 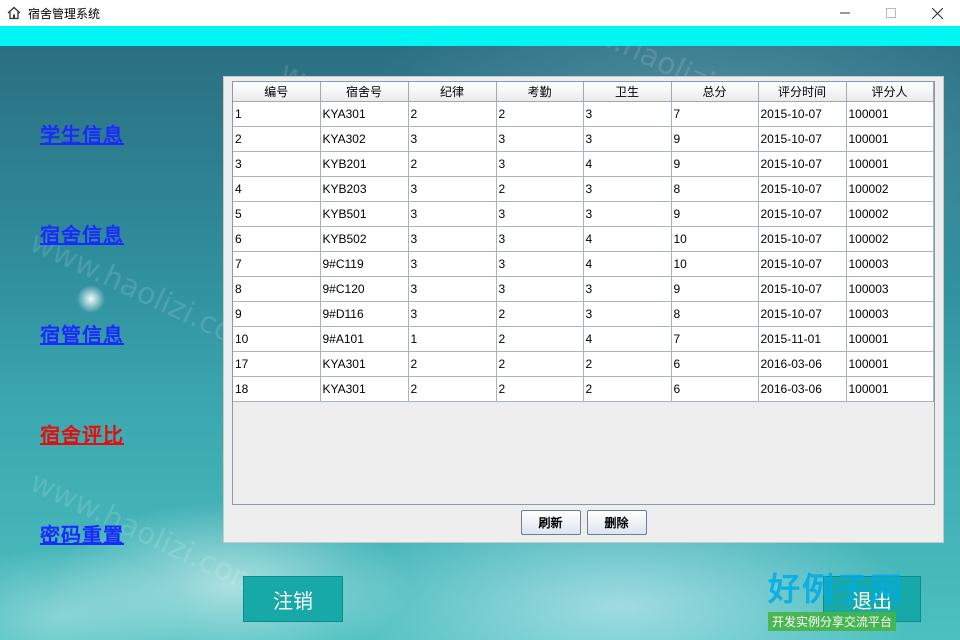 What do you see at coordinates (277, 114) in the screenshot?
I see `table-cell: 1` at bounding box center [277, 114].